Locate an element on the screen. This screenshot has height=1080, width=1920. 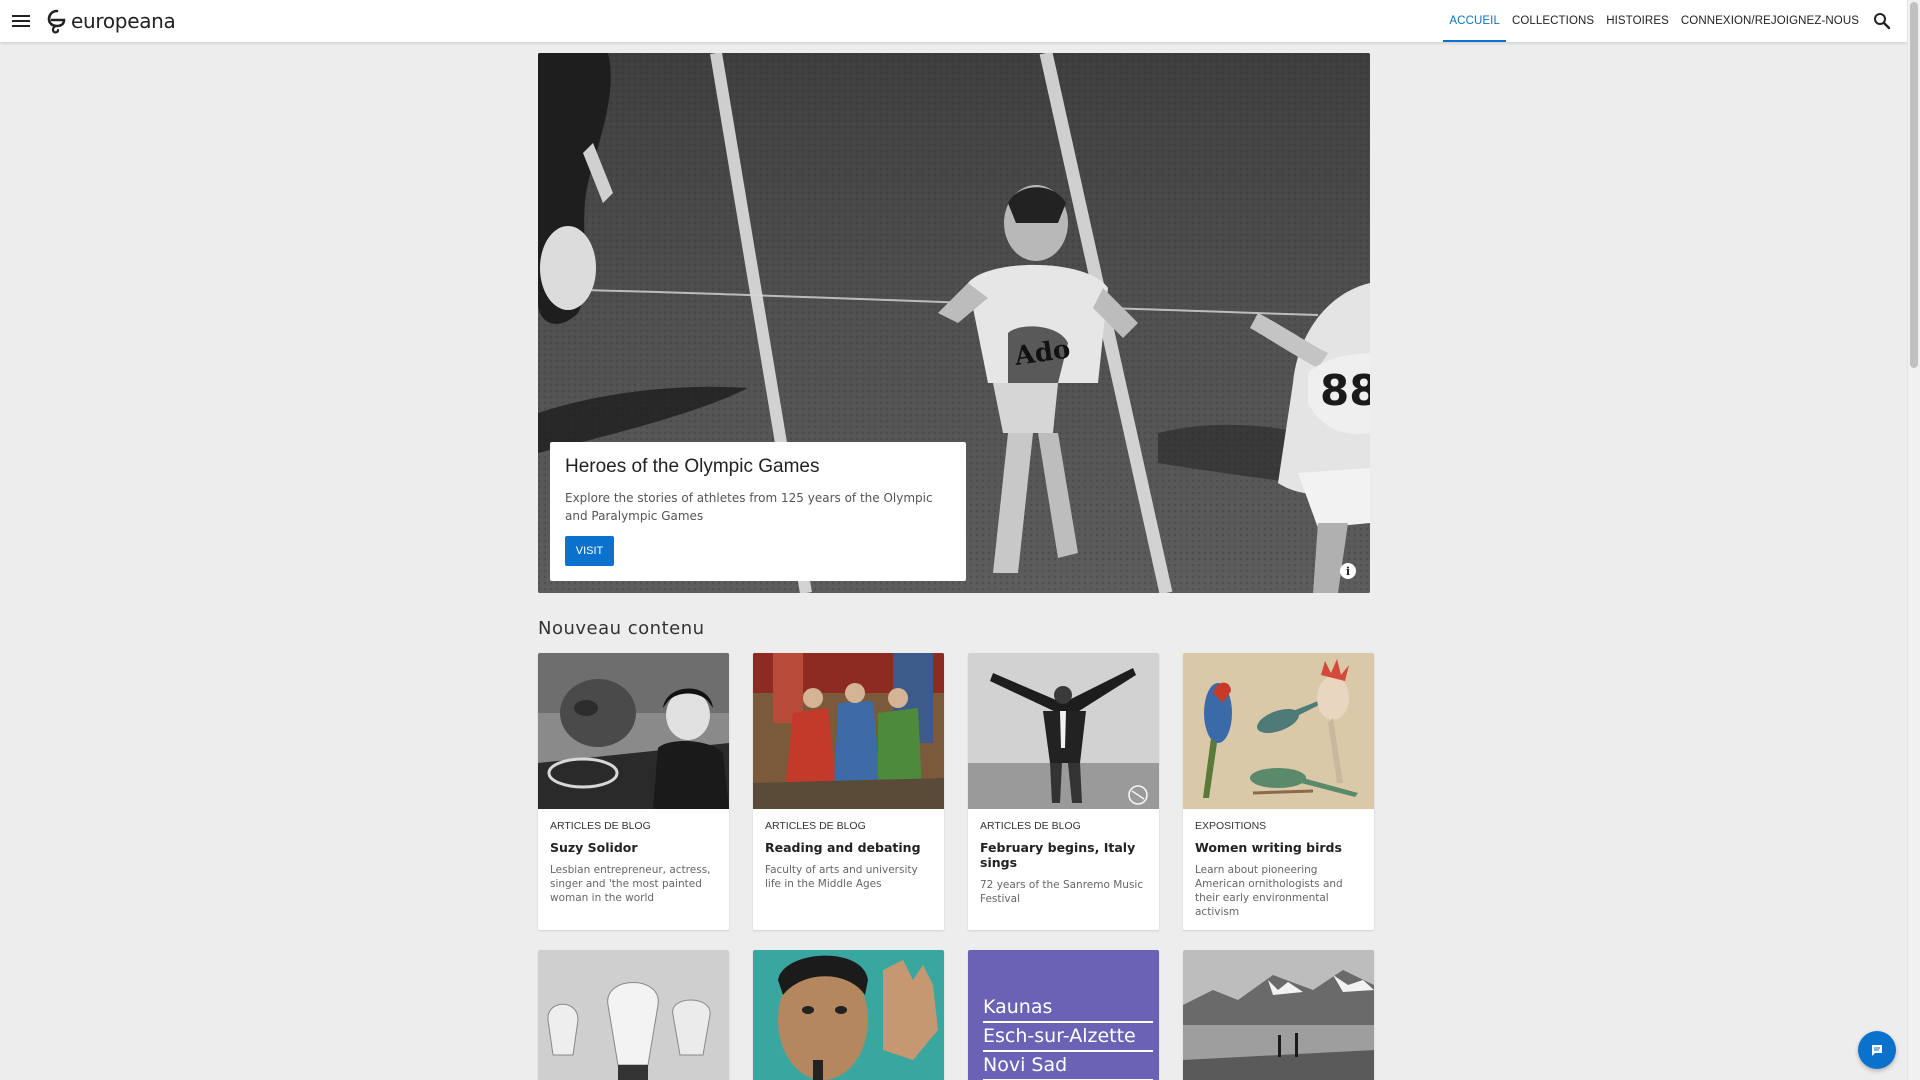
europeana-logo: europeana is located at coordinates (111, 21).